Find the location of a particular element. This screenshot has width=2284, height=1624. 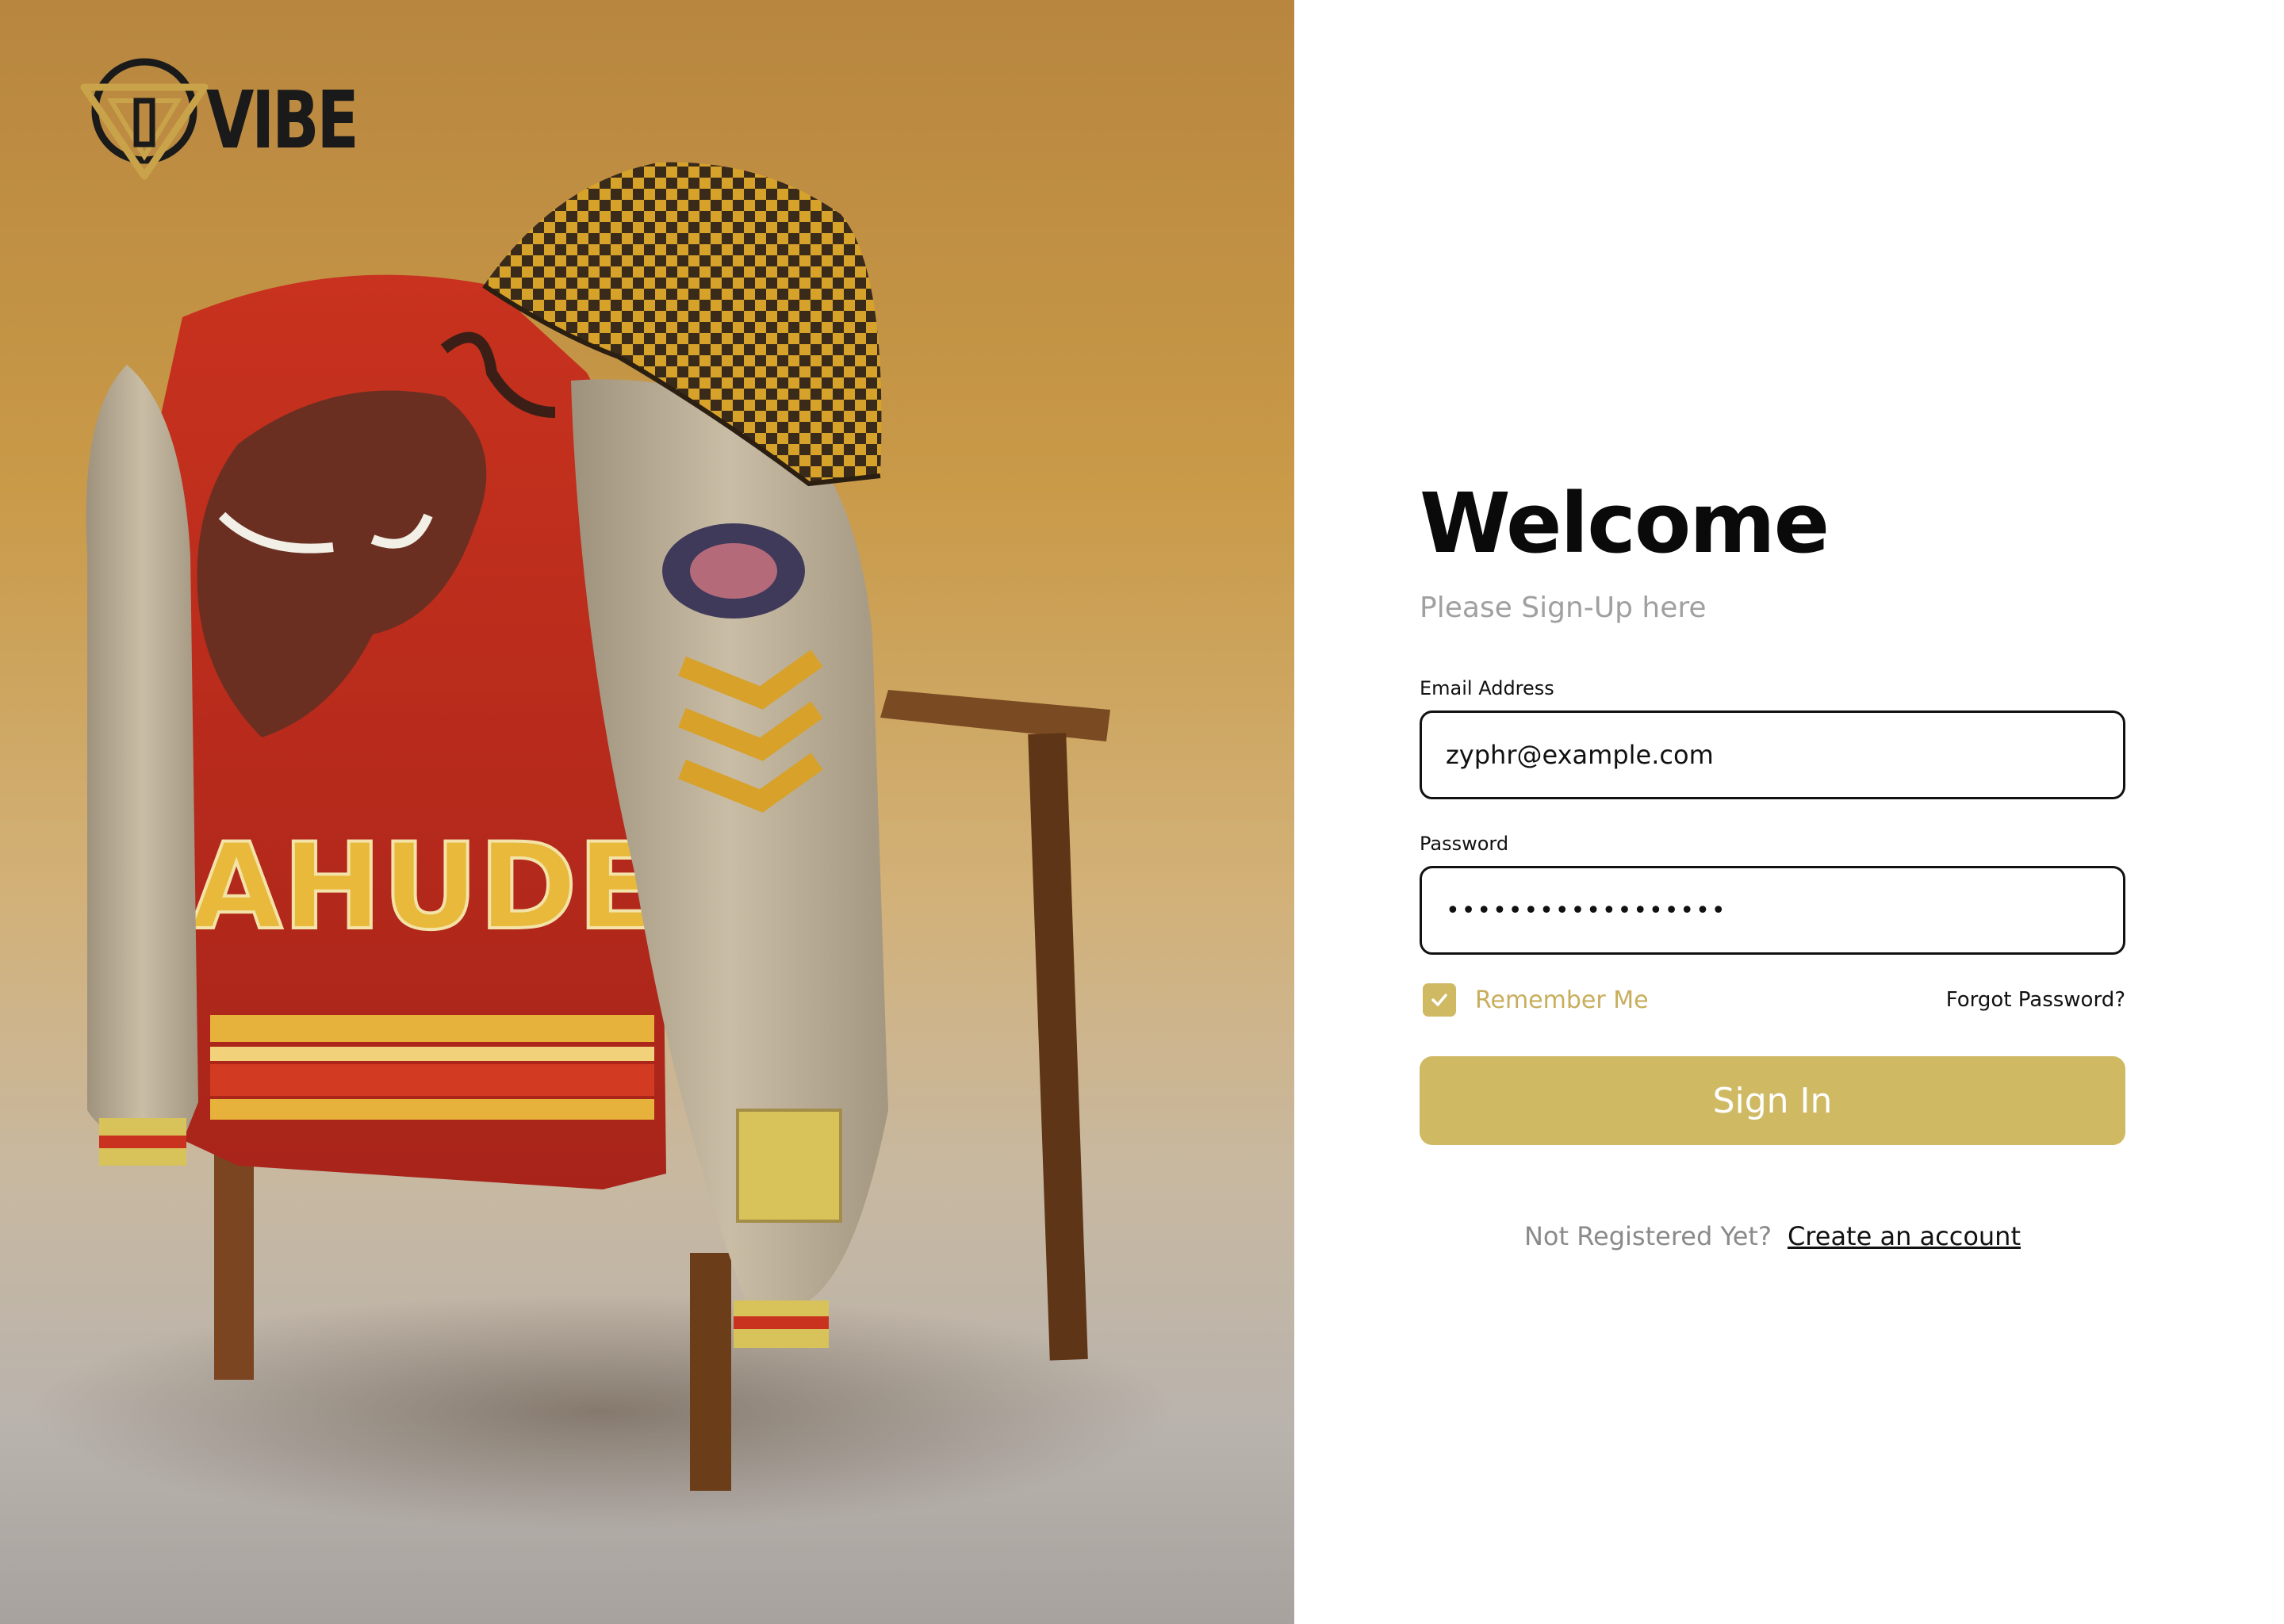

remember-me-label: Remember Me is located at coordinates (1562, 1000).